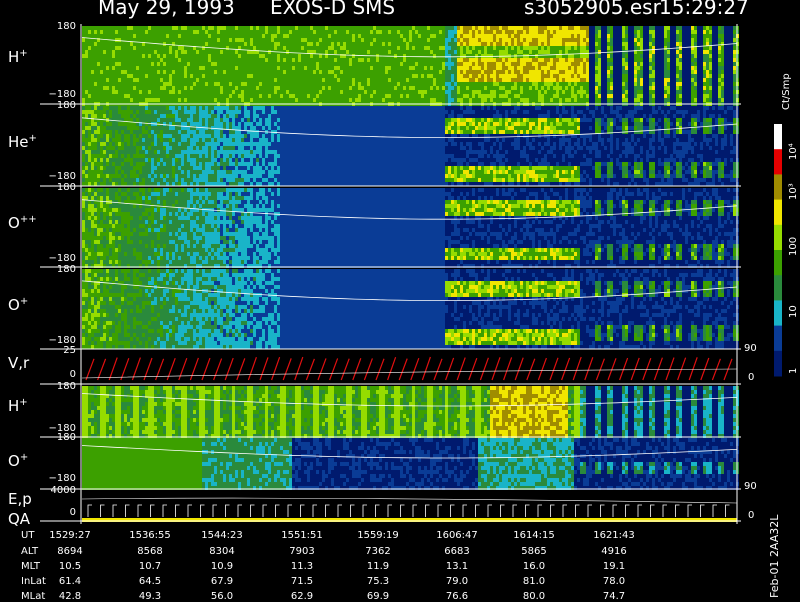 The width and height of the screenshot is (800, 602). What do you see at coordinates (18, 461) in the screenshot?
I see `panel-label-o-plus-2: O+` at bounding box center [18, 461].